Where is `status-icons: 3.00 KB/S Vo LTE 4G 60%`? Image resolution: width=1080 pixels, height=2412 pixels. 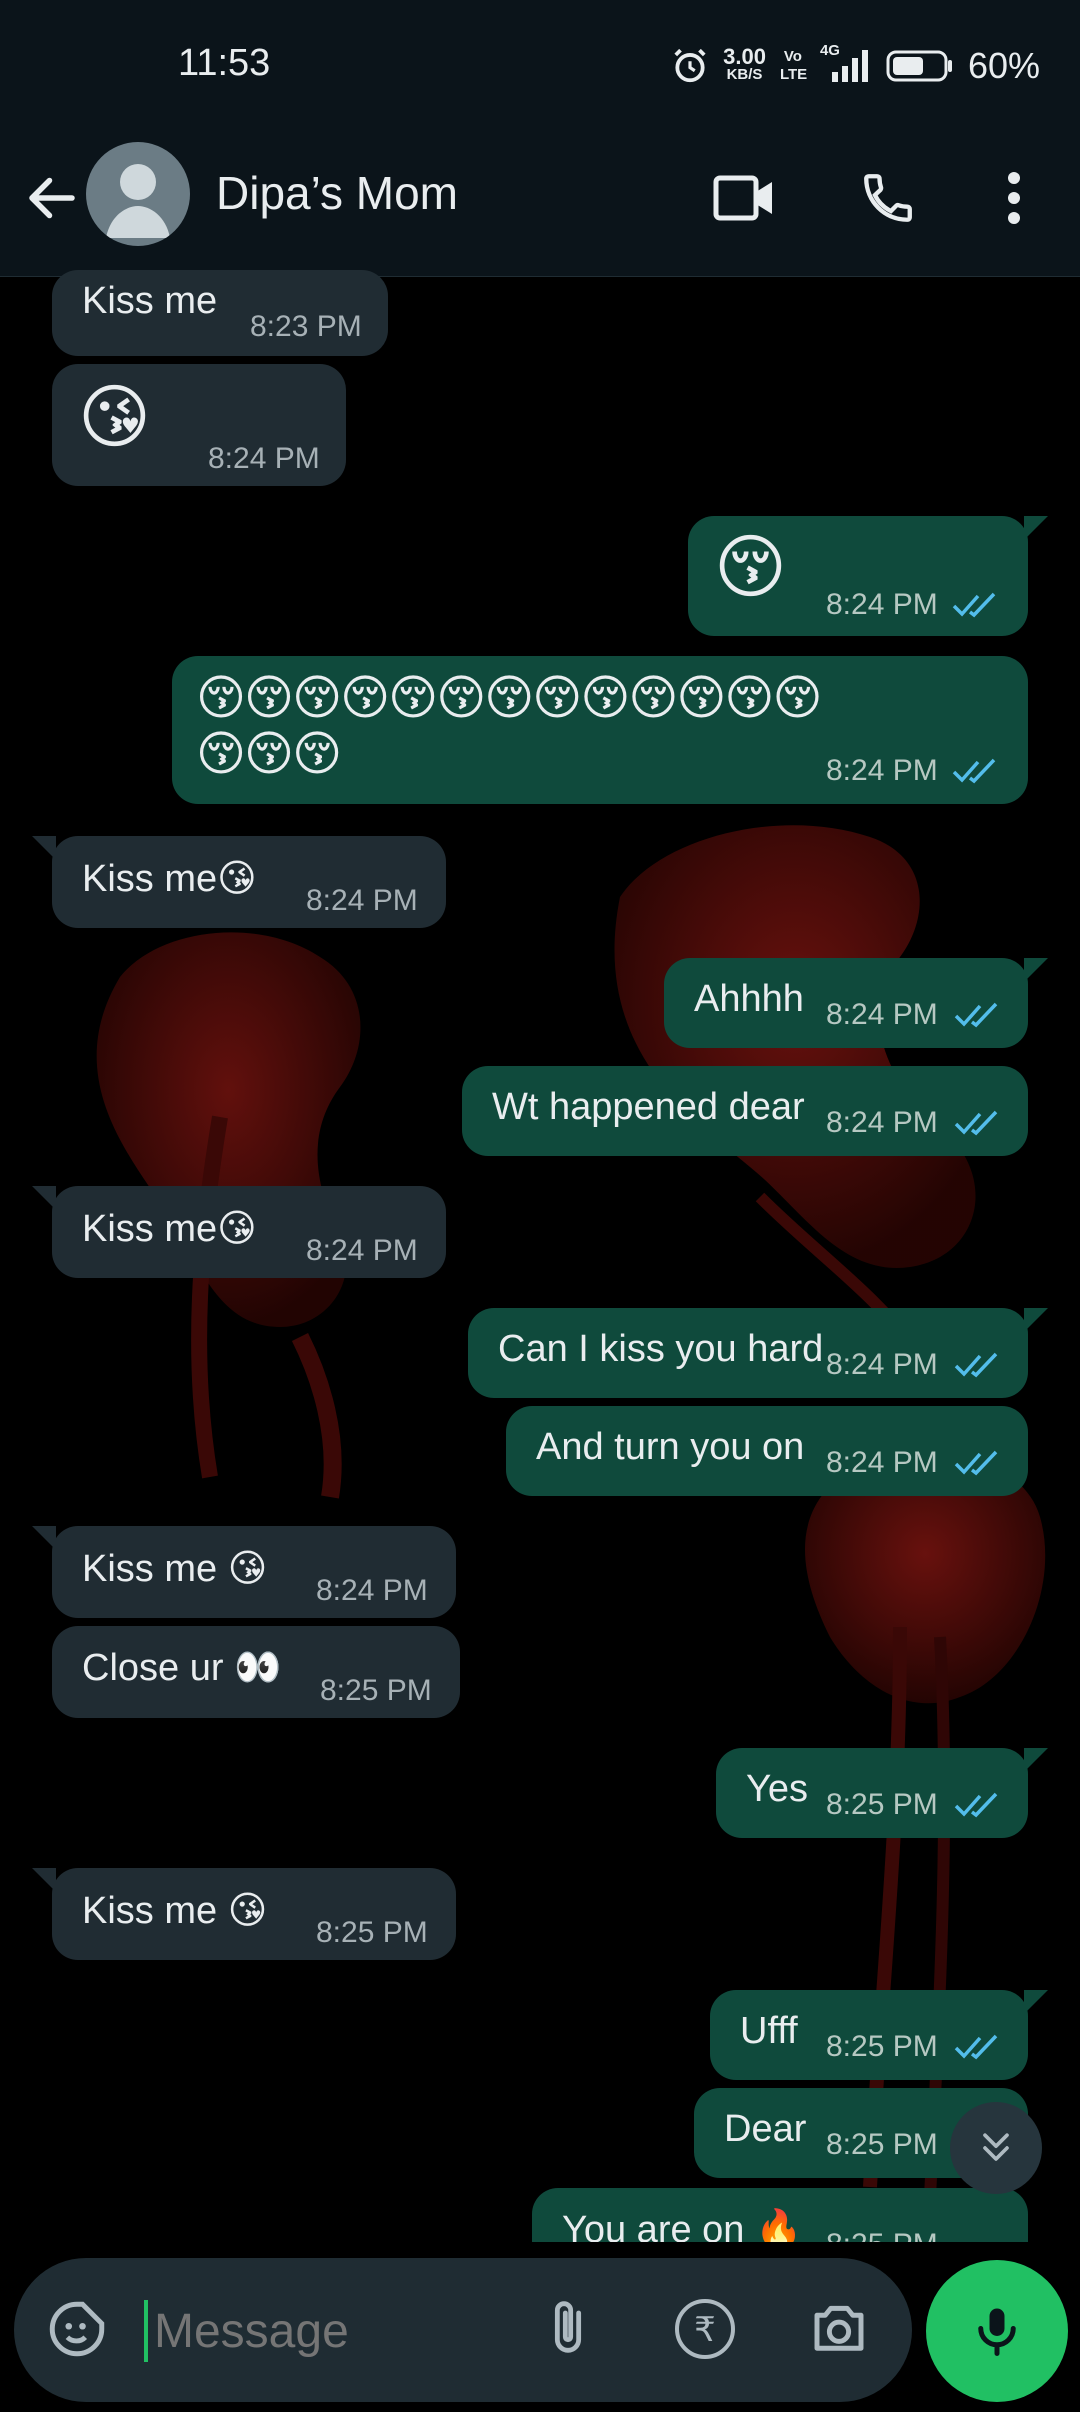
status-icons: 3.00 KB/S Vo LTE 4G 60% is located at coordinates (855, 66).